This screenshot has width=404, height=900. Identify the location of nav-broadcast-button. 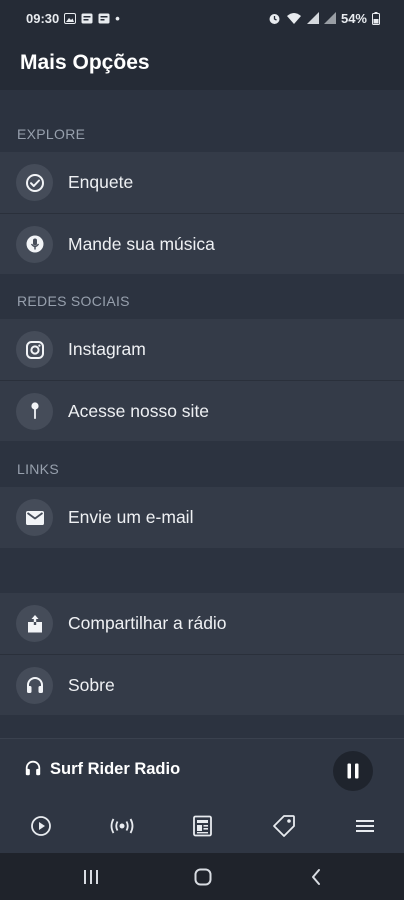
(122, 826).